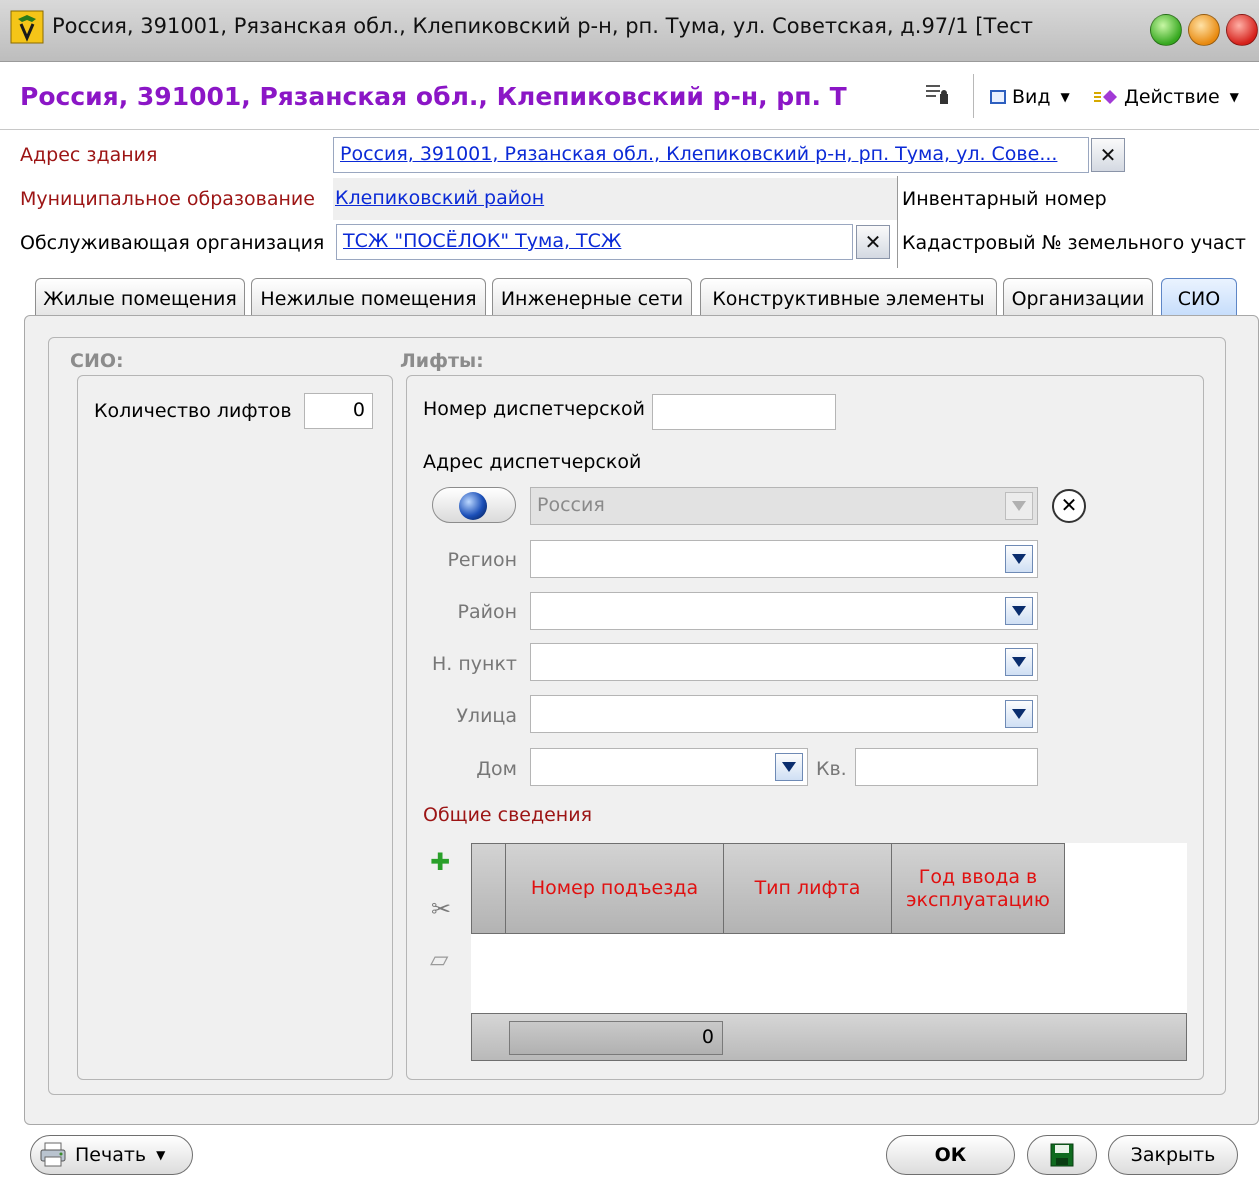 This screenshot has height=1181, width=1259. I want to click on house-combo, so click(669, 767).